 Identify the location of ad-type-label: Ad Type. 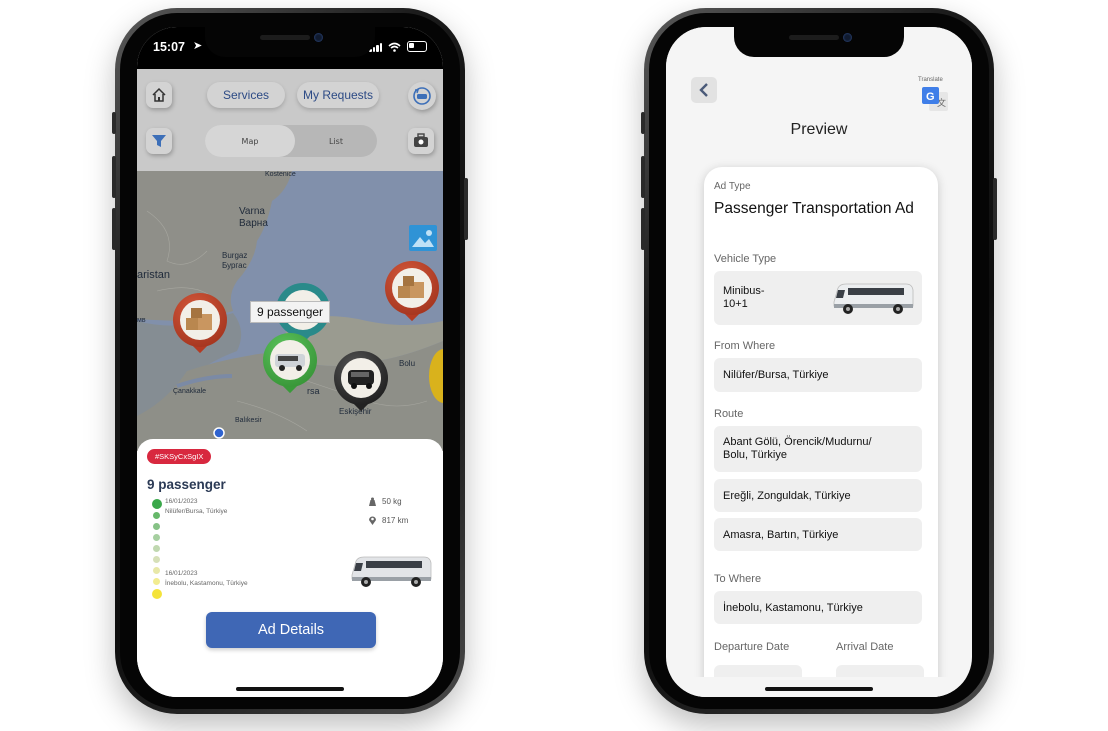
(732, 186).